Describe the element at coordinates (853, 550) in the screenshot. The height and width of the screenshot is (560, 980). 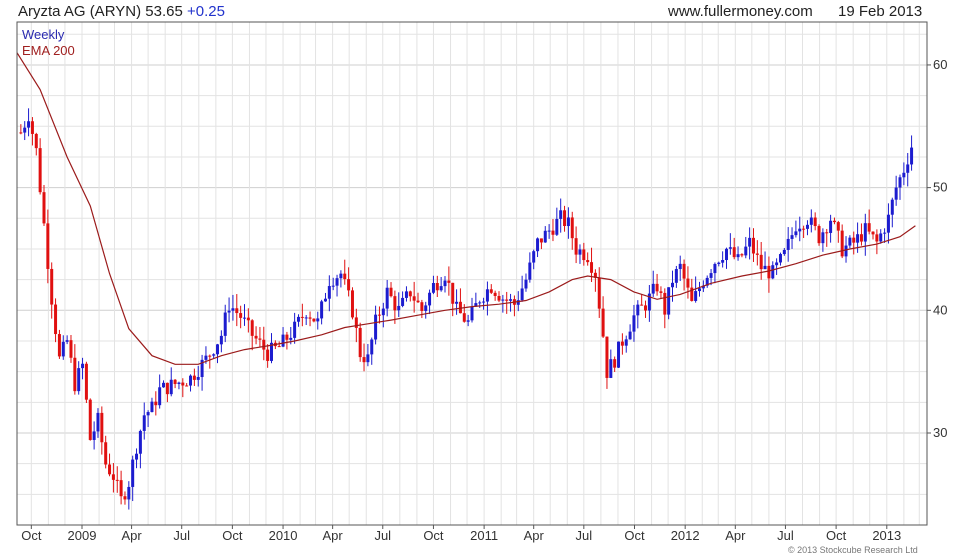
I see `copyright-notice: © 2013 Stockcube Research Ltd` at that location.